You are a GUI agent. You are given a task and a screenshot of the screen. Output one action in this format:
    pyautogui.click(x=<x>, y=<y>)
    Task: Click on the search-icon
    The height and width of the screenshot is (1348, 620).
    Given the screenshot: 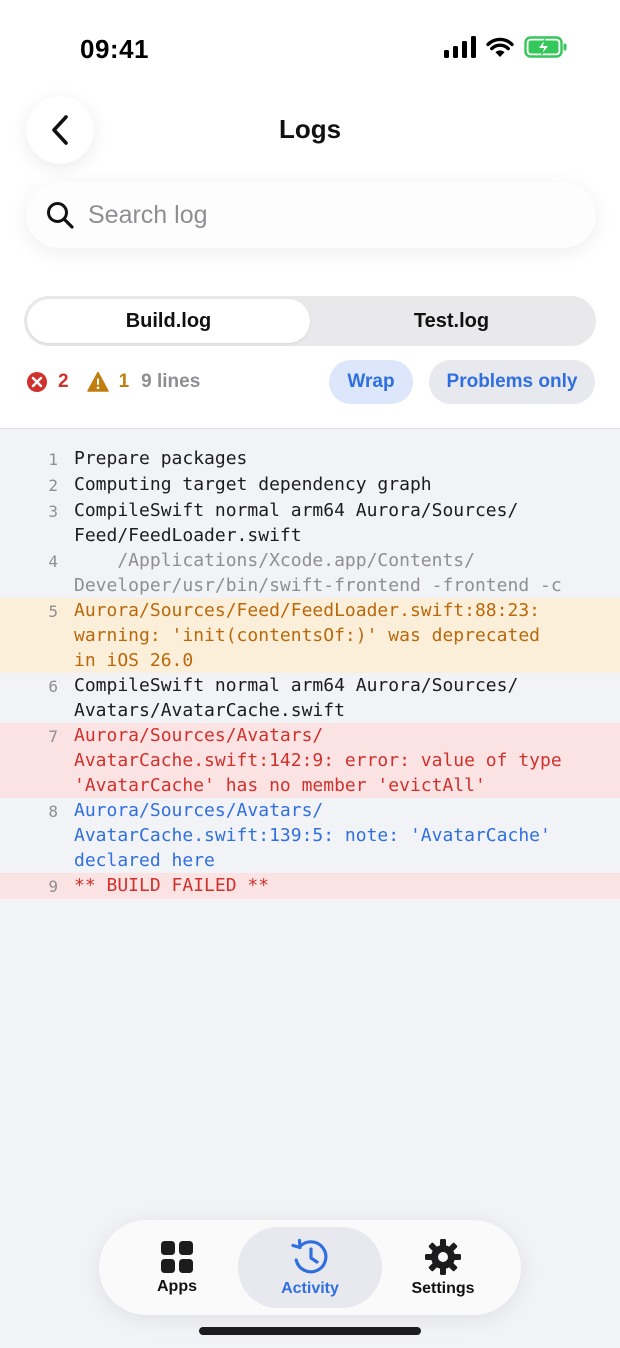 What is the action you would take?
    pyautogui.click(x=60, y=215)
    